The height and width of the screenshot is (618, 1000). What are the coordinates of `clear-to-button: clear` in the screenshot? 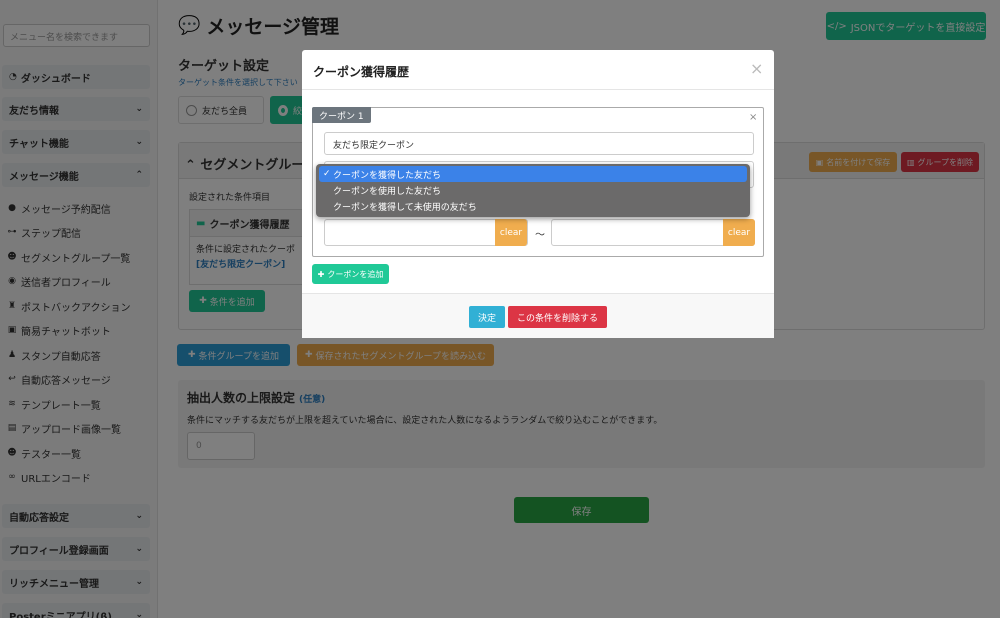 It's located at (739, 232).